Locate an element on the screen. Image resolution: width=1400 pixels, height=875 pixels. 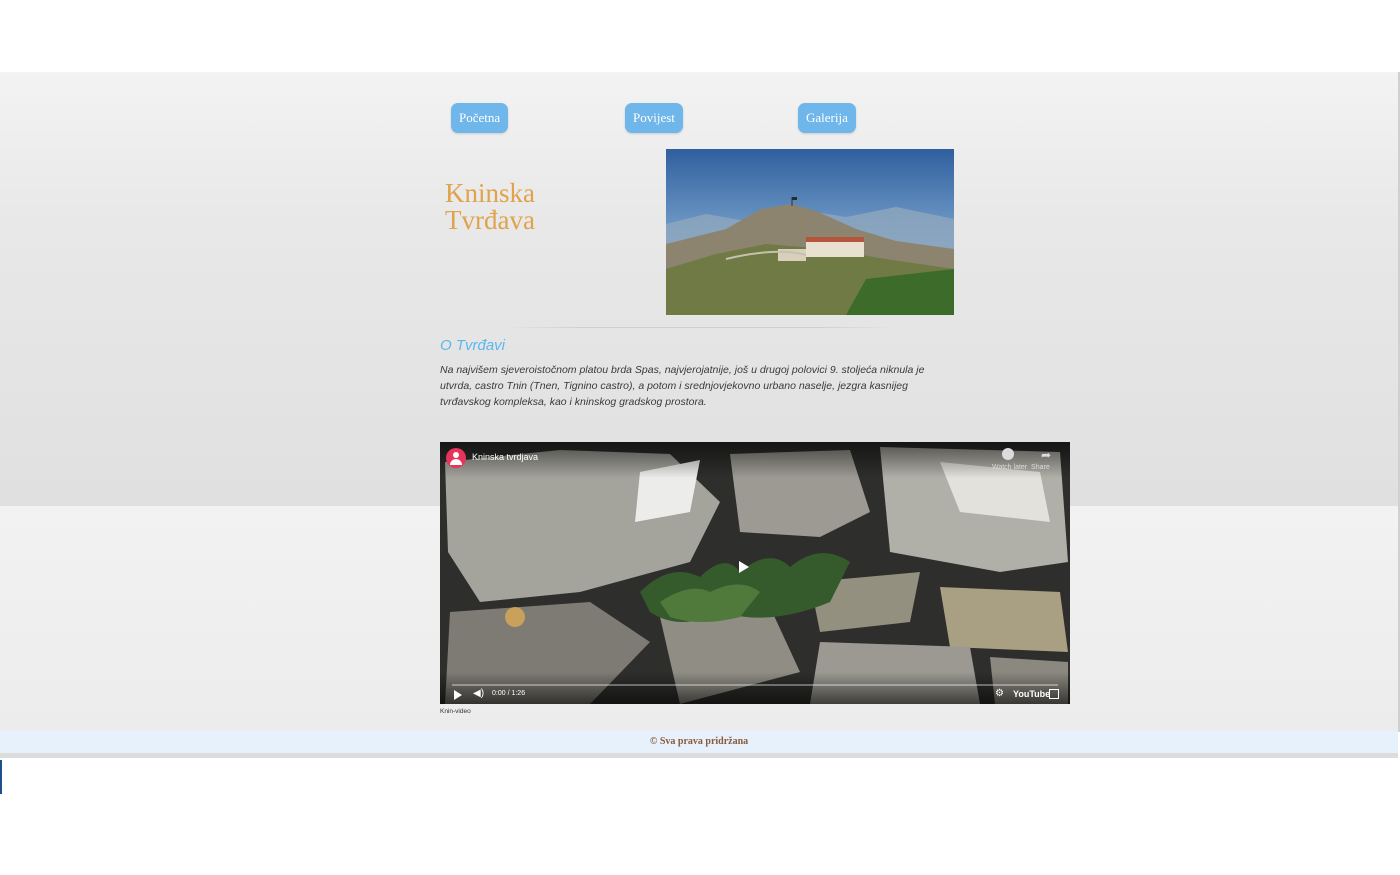
video-thumbnail is located at coordinates (755, 573).